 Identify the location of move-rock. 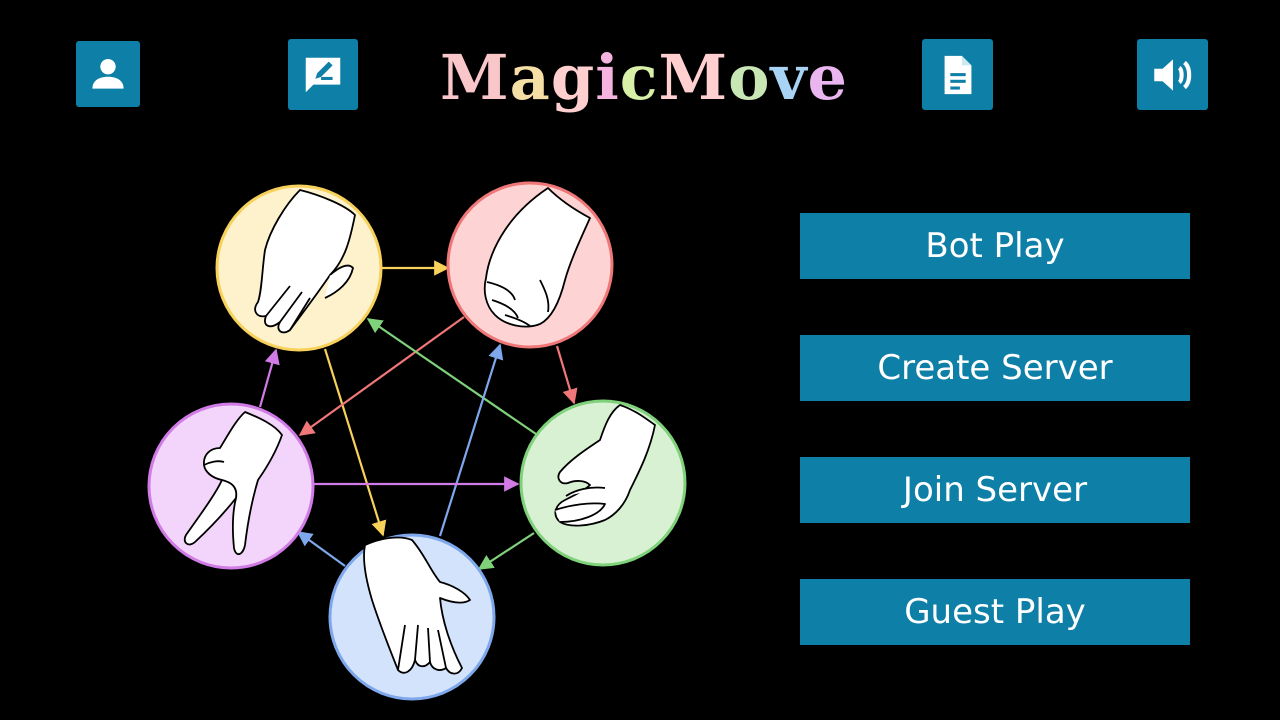
(530, 265).